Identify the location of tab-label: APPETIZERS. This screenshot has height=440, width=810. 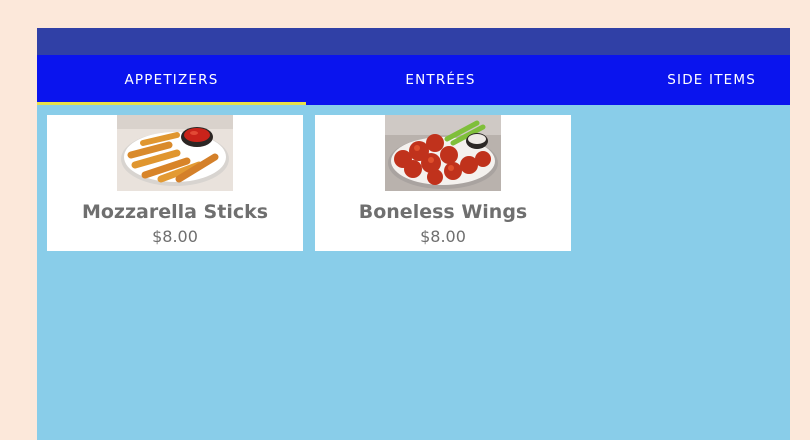
(171, 80).